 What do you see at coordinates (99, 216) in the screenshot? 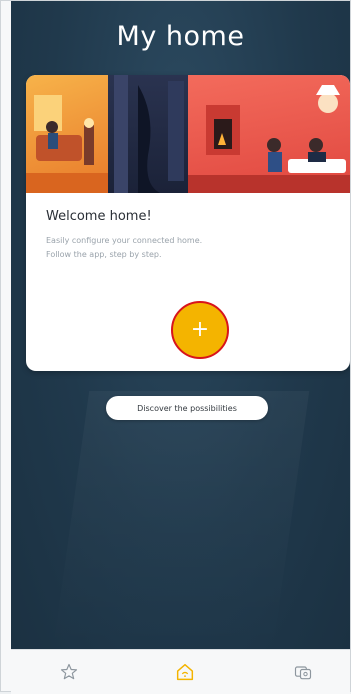
I see `welcome-heading: Welcome home!` at bounding box center [99, 216].